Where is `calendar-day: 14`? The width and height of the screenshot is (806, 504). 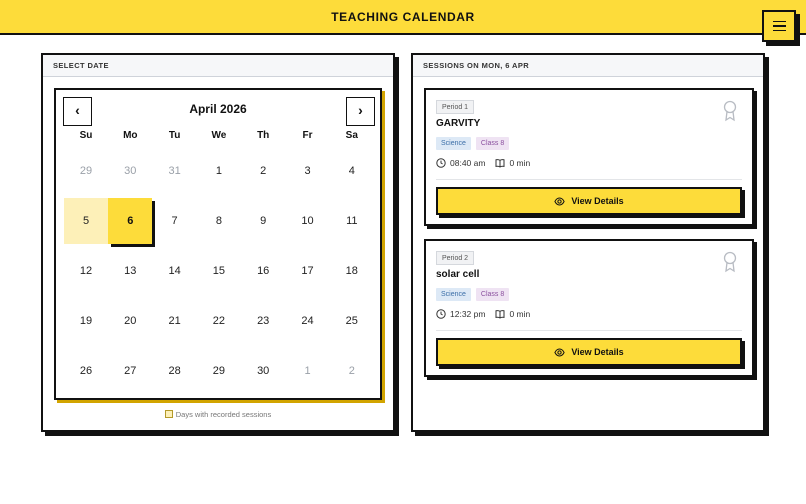
calendar-day: 14 is located at coordinates (175, 271).